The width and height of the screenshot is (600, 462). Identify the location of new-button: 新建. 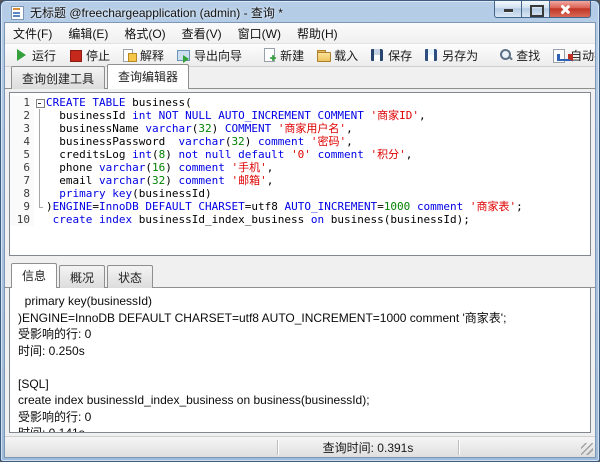
(283, 55).